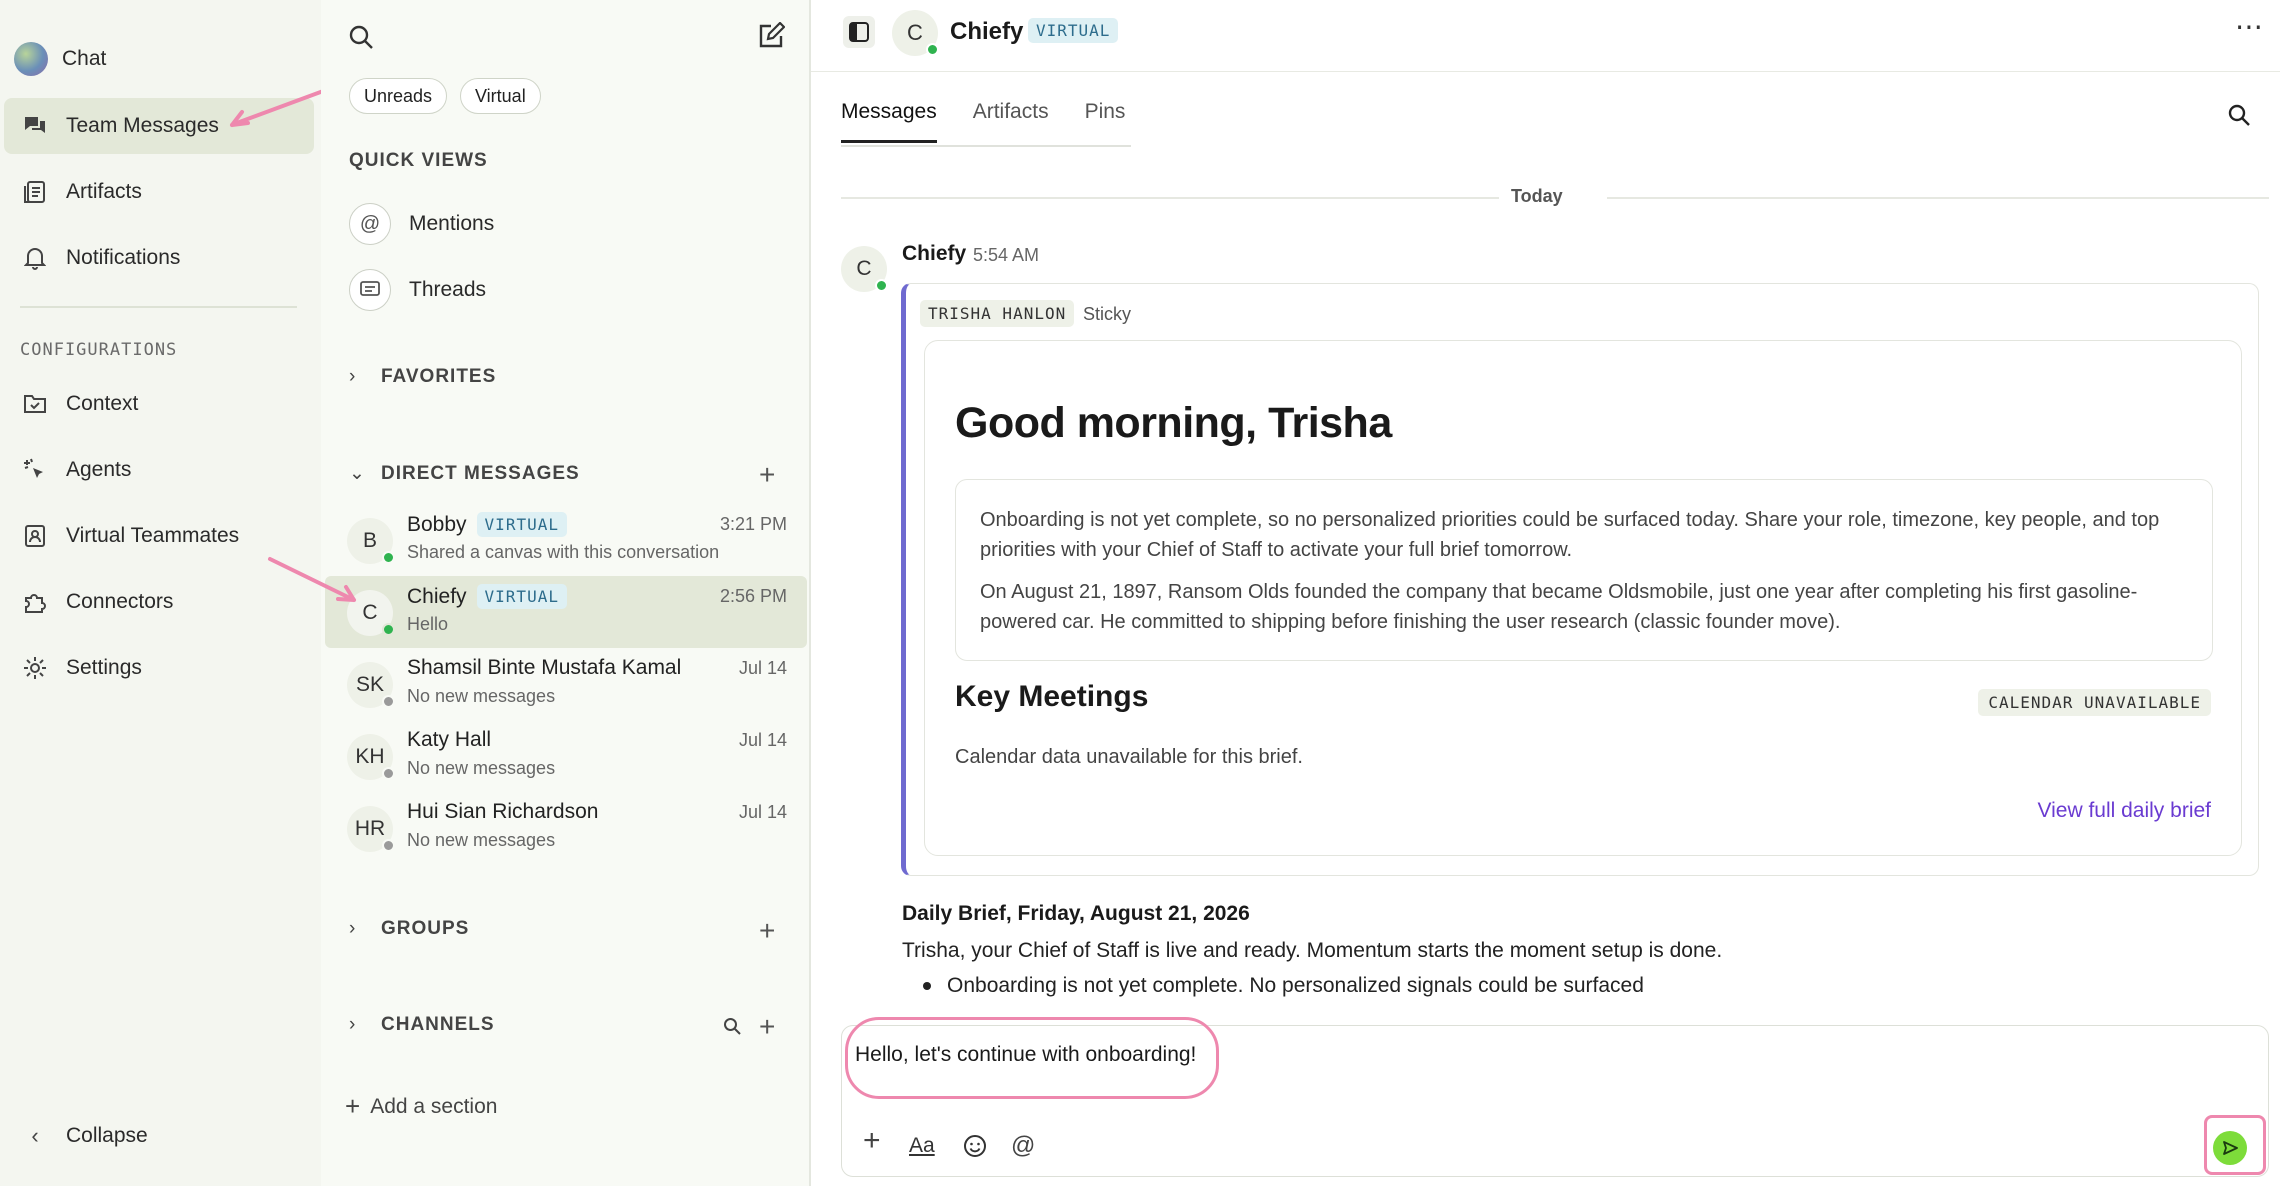 The width and height of the screenshot is (2280, 1186). I want to click on add-dm-icon: +, so click(767, 475).